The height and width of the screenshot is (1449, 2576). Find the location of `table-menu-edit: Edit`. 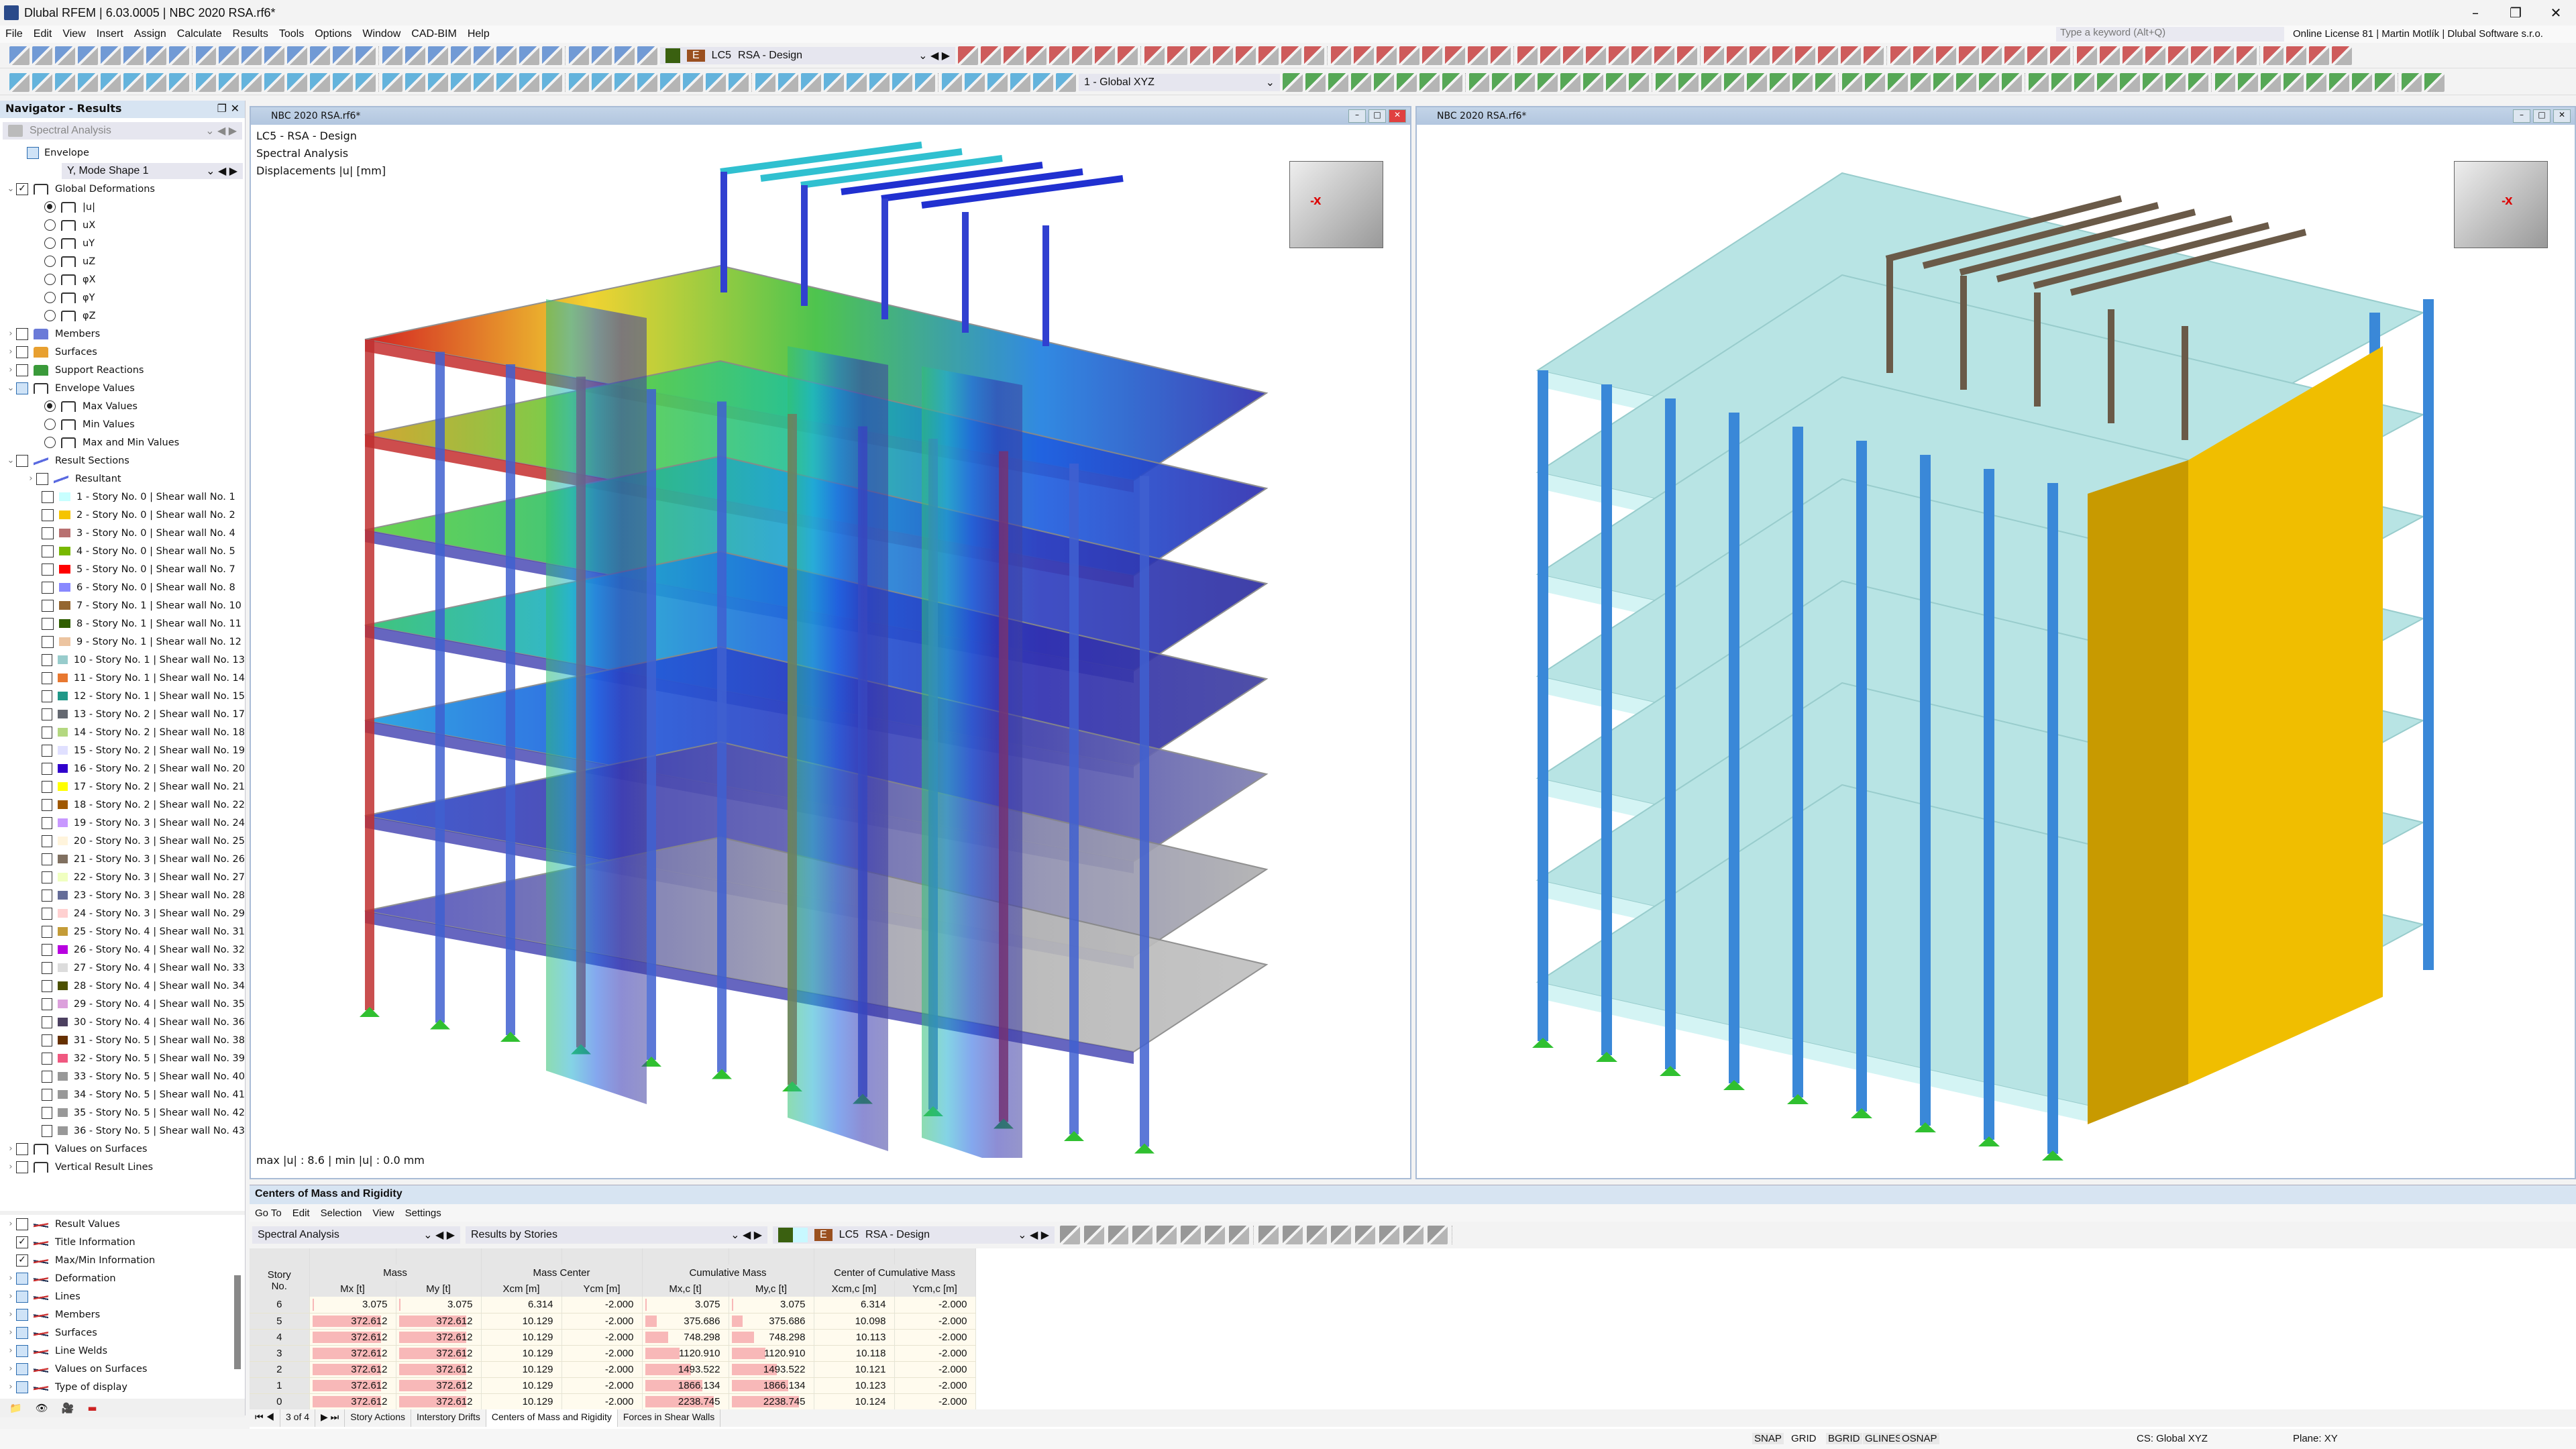

table-menu-edit: Edit is located at coordinates (301, 1213).